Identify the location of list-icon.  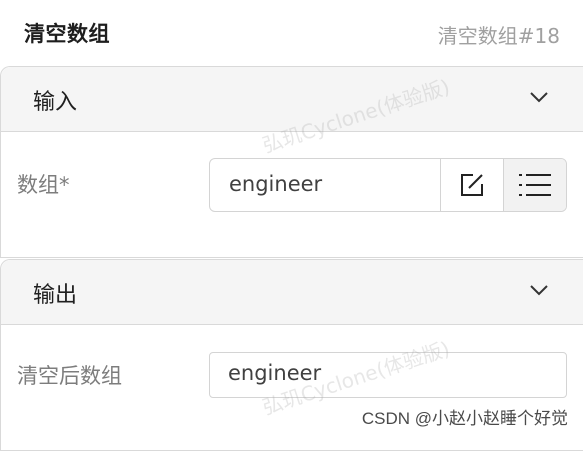
(535, 185).